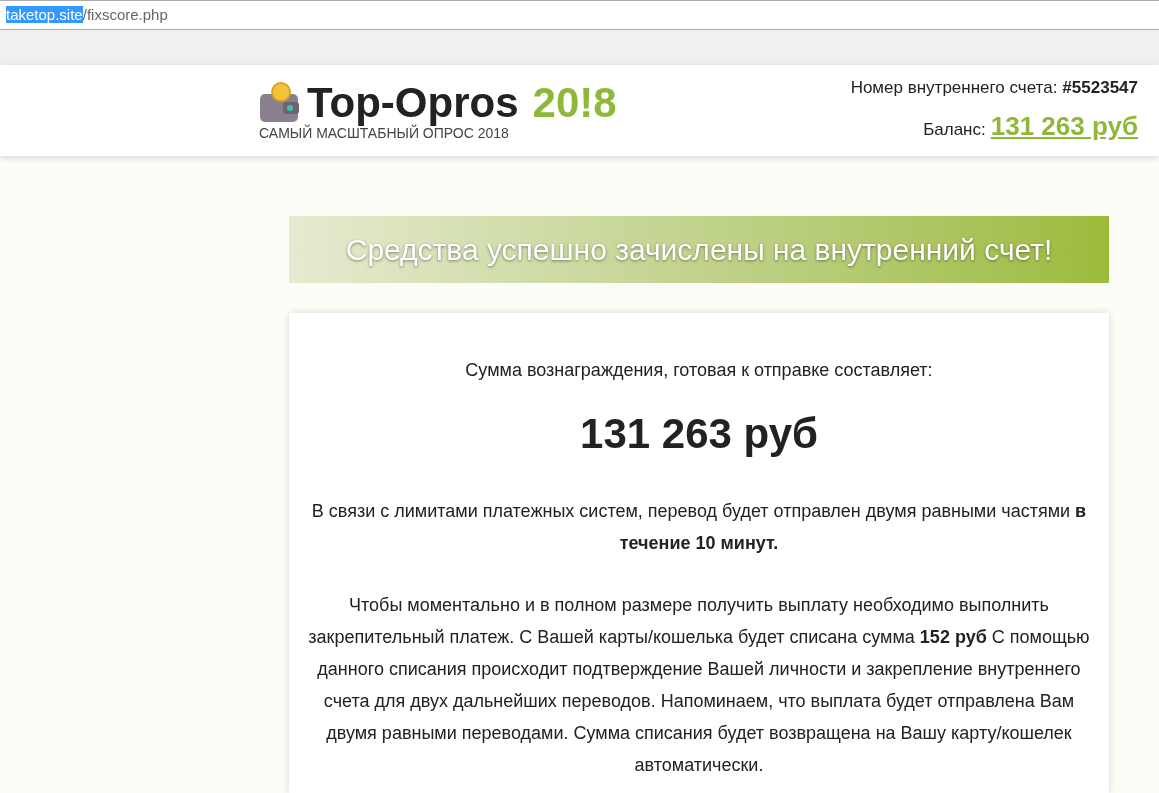 Image resolution: width=1159 pixels, height=793 pixels. I want to click on reward-amount: 131 263 руб, so click(699, 434).